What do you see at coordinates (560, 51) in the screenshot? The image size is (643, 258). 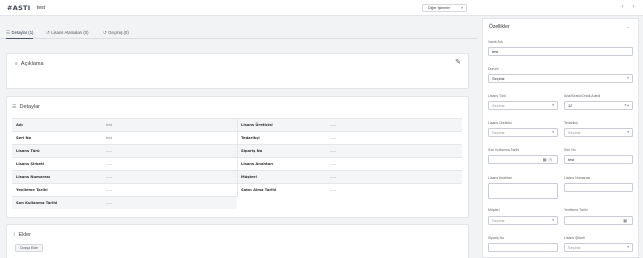 I see `asset-name-field: test` at bounding box center [560, 51].